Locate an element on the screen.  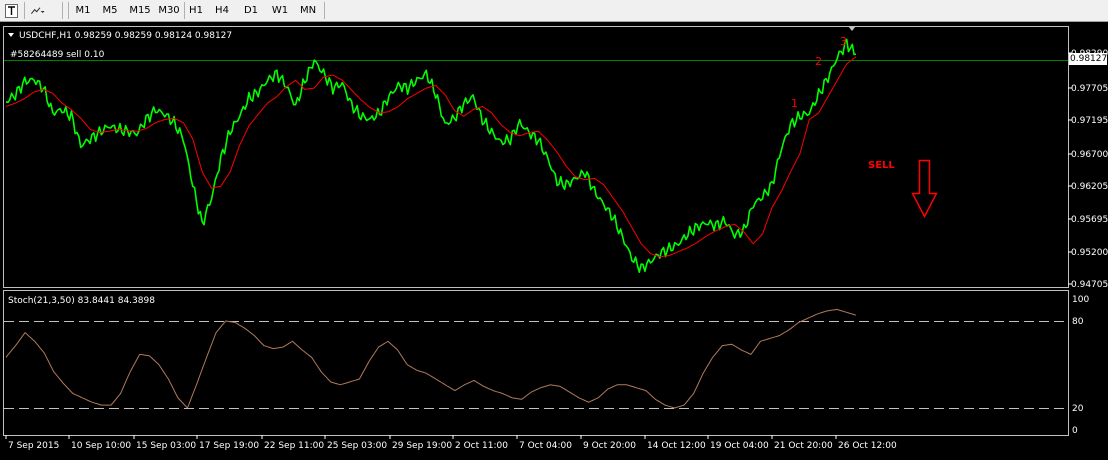
timeframe-m15-button: M15 is located at coordinates (140, 10).